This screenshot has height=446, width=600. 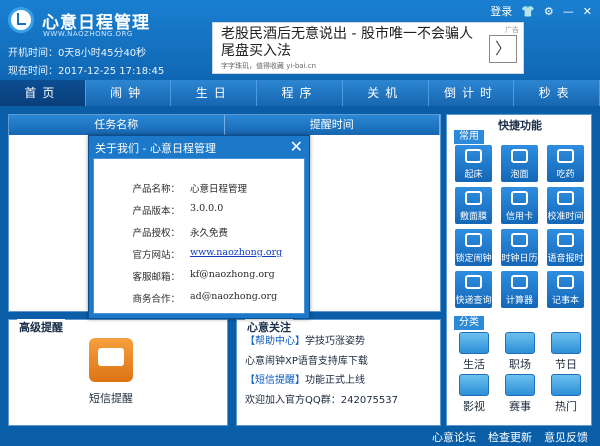 I want to click on app-logo-icon, so click(x=21, y=20).